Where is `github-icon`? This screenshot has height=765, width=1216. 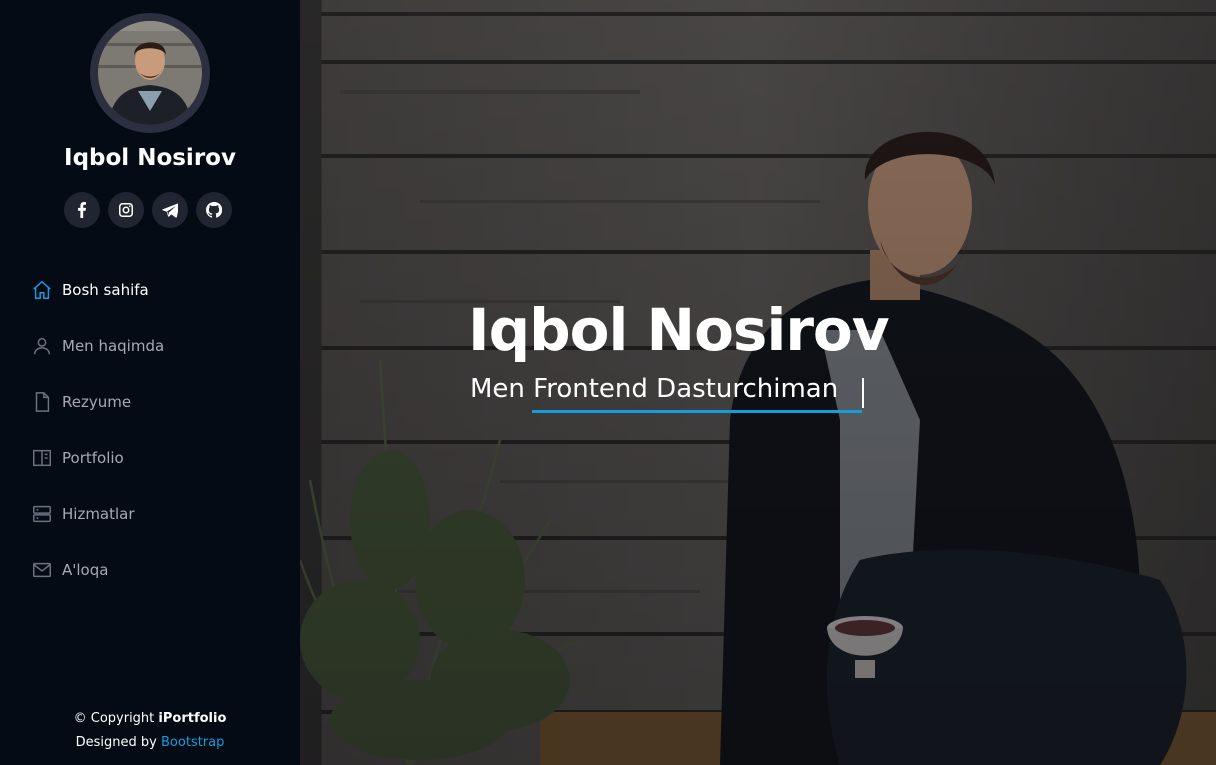 github-icon is located at coordinates (214, 210).